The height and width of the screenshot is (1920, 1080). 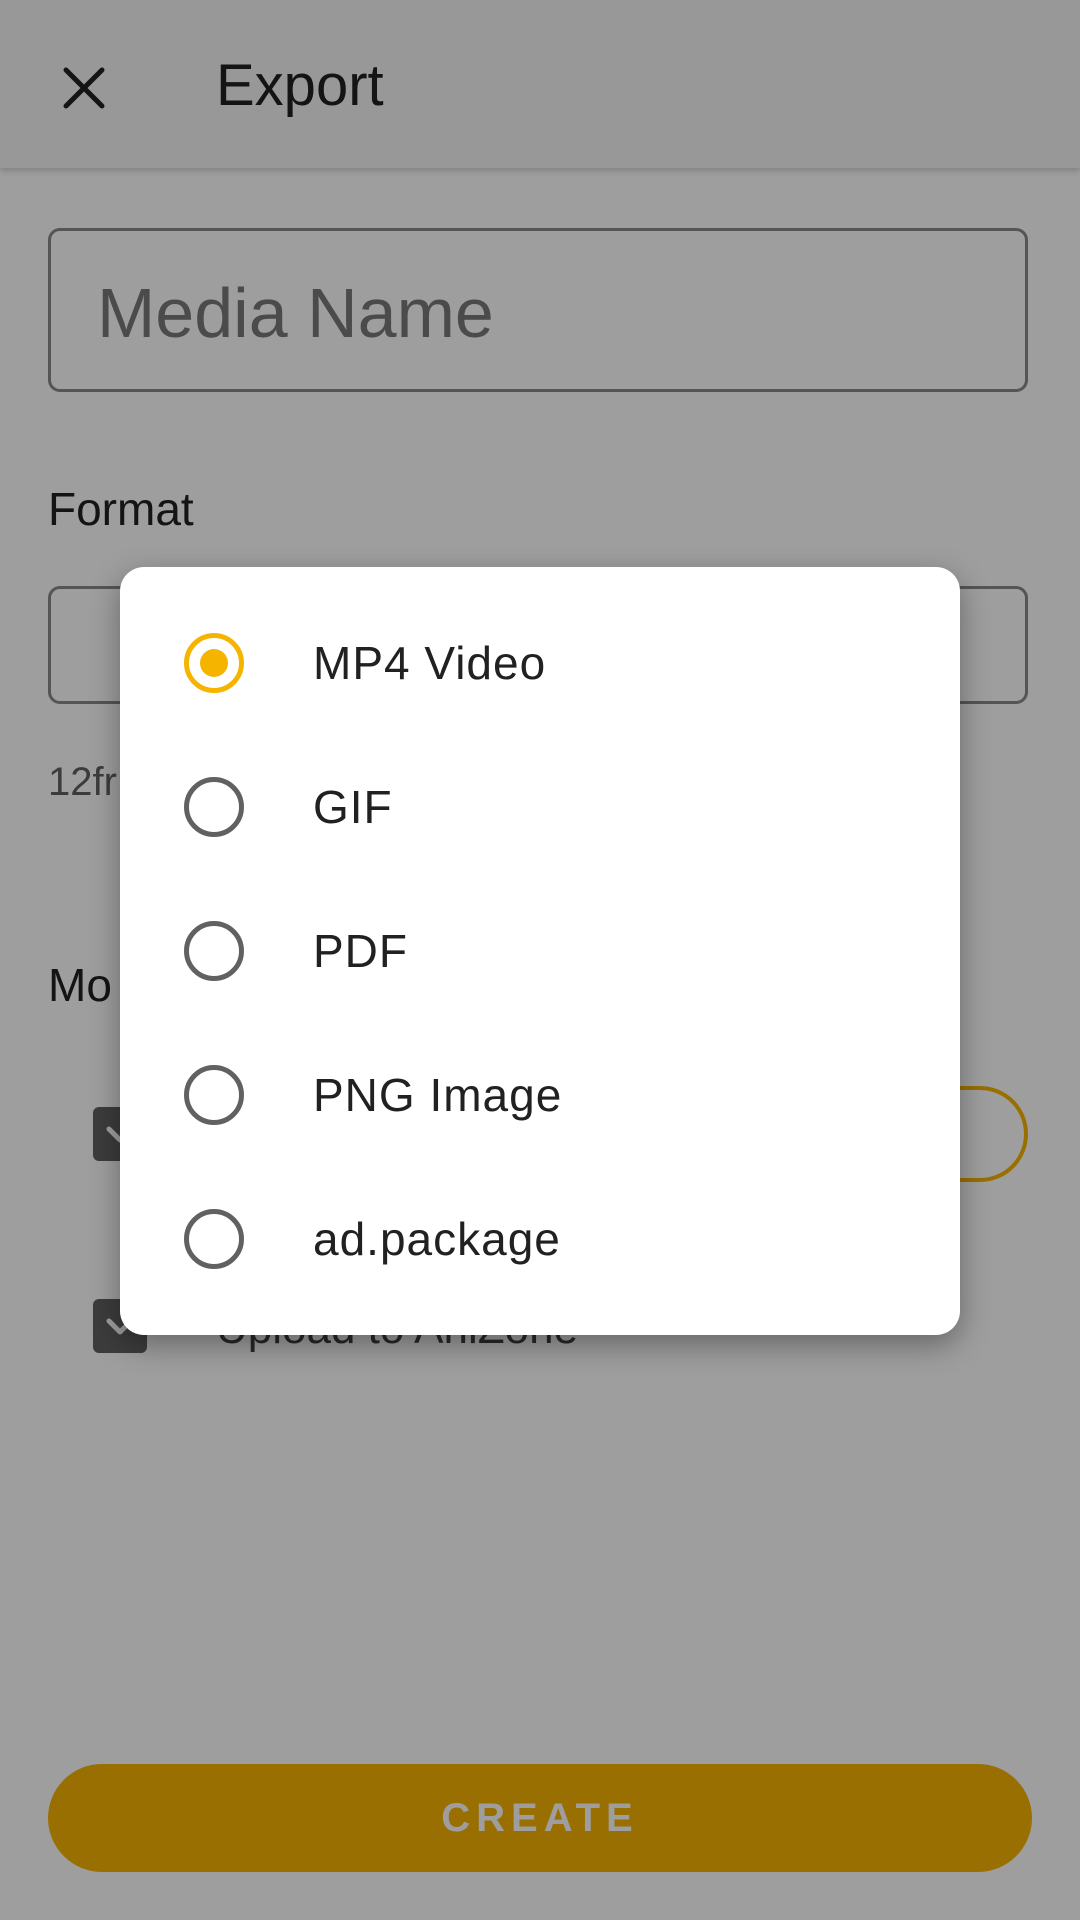 What do you see at coordinates (438, 1095) in the screenshot?
I see `format-option-label: PNG Image` at bounding box center [438, 1095].